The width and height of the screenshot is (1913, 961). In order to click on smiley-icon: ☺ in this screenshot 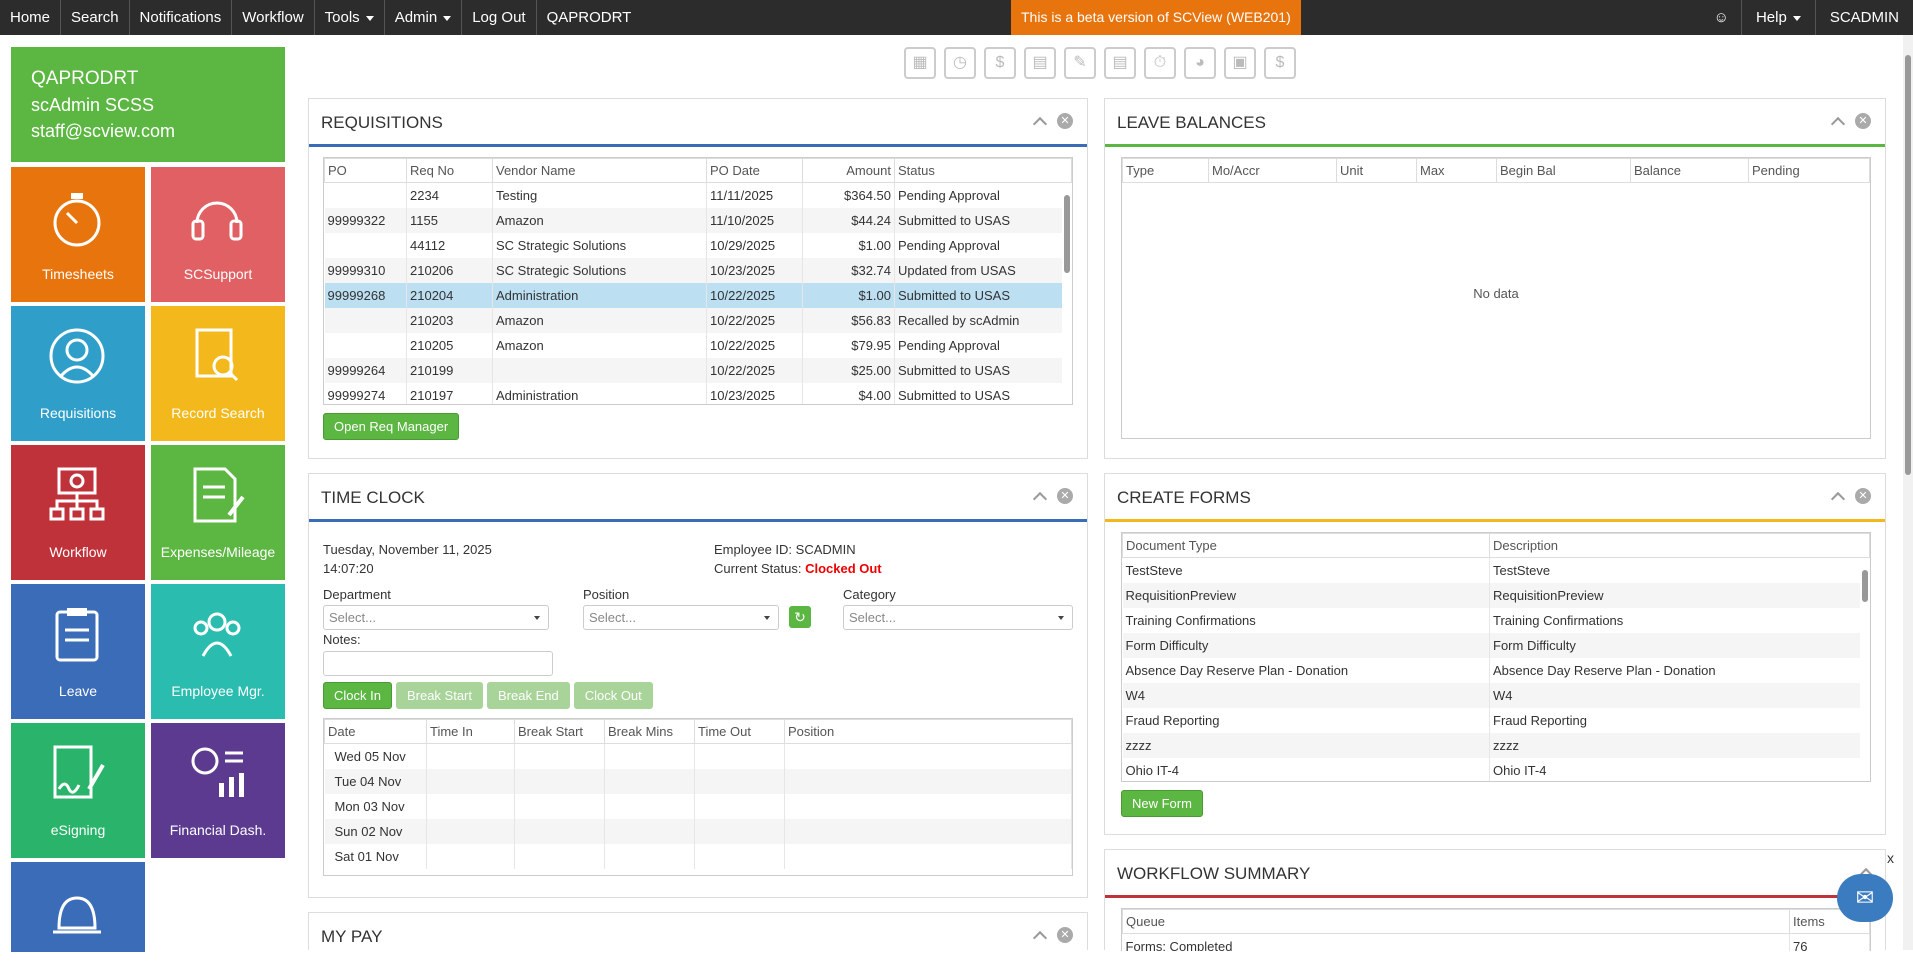, I will do `click(1721, 17)`.